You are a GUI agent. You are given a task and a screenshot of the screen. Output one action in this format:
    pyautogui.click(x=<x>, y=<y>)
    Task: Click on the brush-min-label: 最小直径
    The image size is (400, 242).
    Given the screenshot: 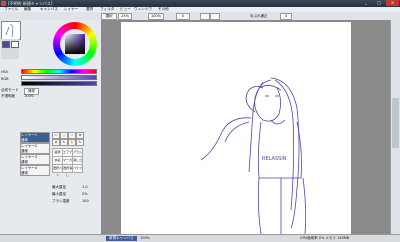 What is the action you would take?
    pyautogui.click(x=59, y=194)
    